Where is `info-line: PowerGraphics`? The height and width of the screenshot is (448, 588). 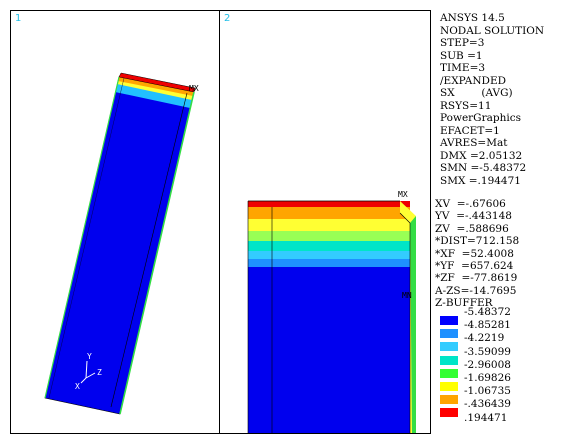
info-line: PowerGraphics is located at coordinates (480, 118).